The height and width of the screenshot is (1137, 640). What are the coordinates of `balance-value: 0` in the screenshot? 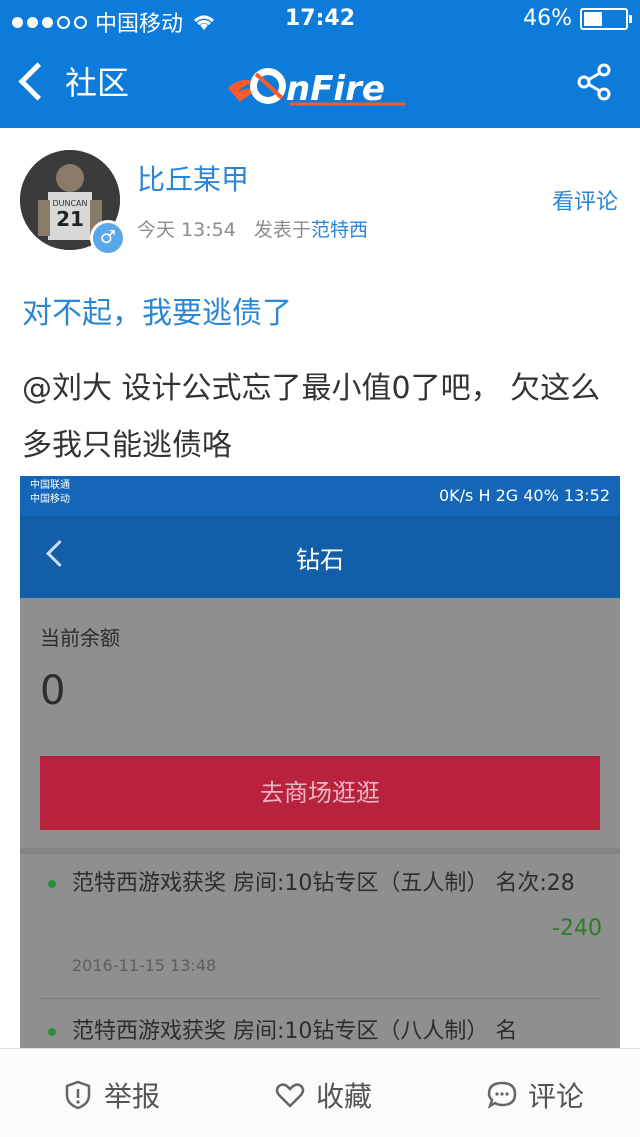 It's located at (53, 691).